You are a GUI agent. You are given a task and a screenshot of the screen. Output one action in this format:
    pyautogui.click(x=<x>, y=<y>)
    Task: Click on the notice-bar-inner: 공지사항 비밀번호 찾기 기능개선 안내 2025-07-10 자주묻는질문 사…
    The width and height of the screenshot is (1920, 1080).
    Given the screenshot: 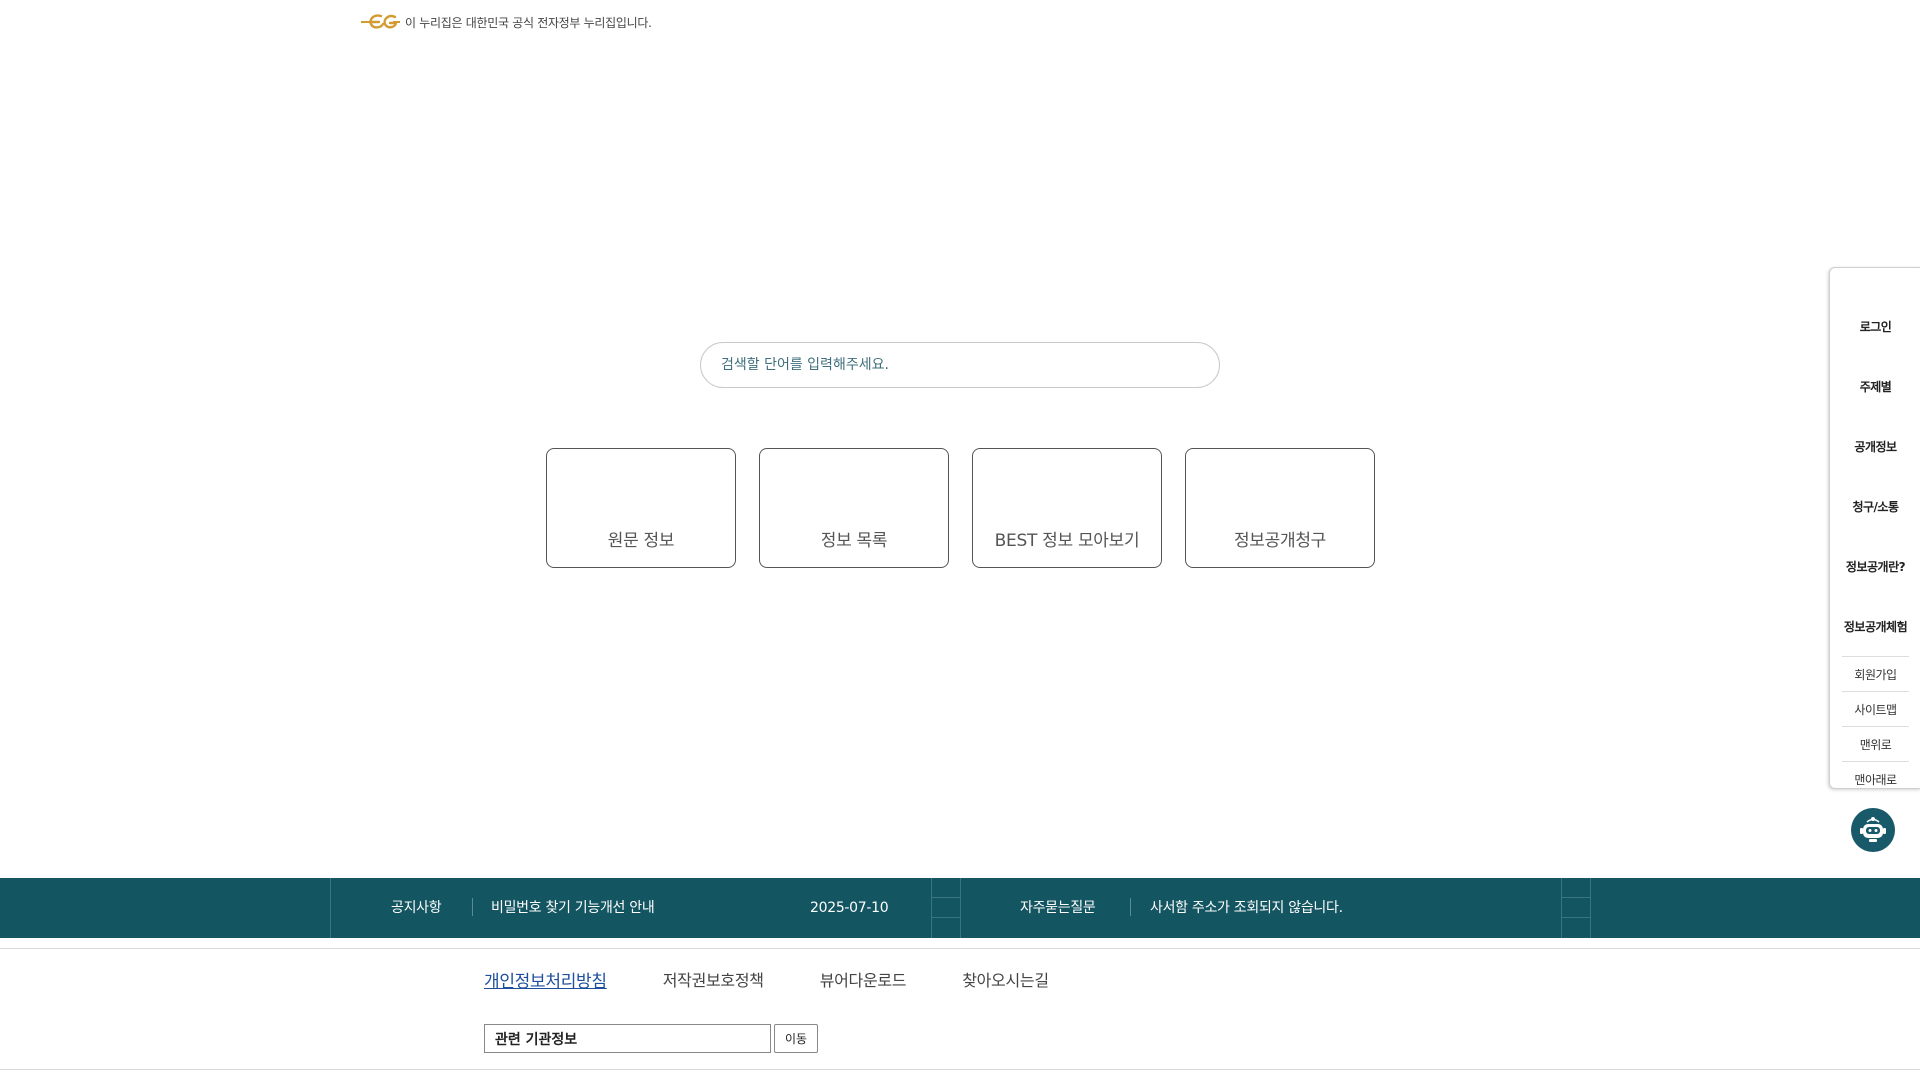 What is the action you would take?
    pyautogui.click(x=960, y=908)
    